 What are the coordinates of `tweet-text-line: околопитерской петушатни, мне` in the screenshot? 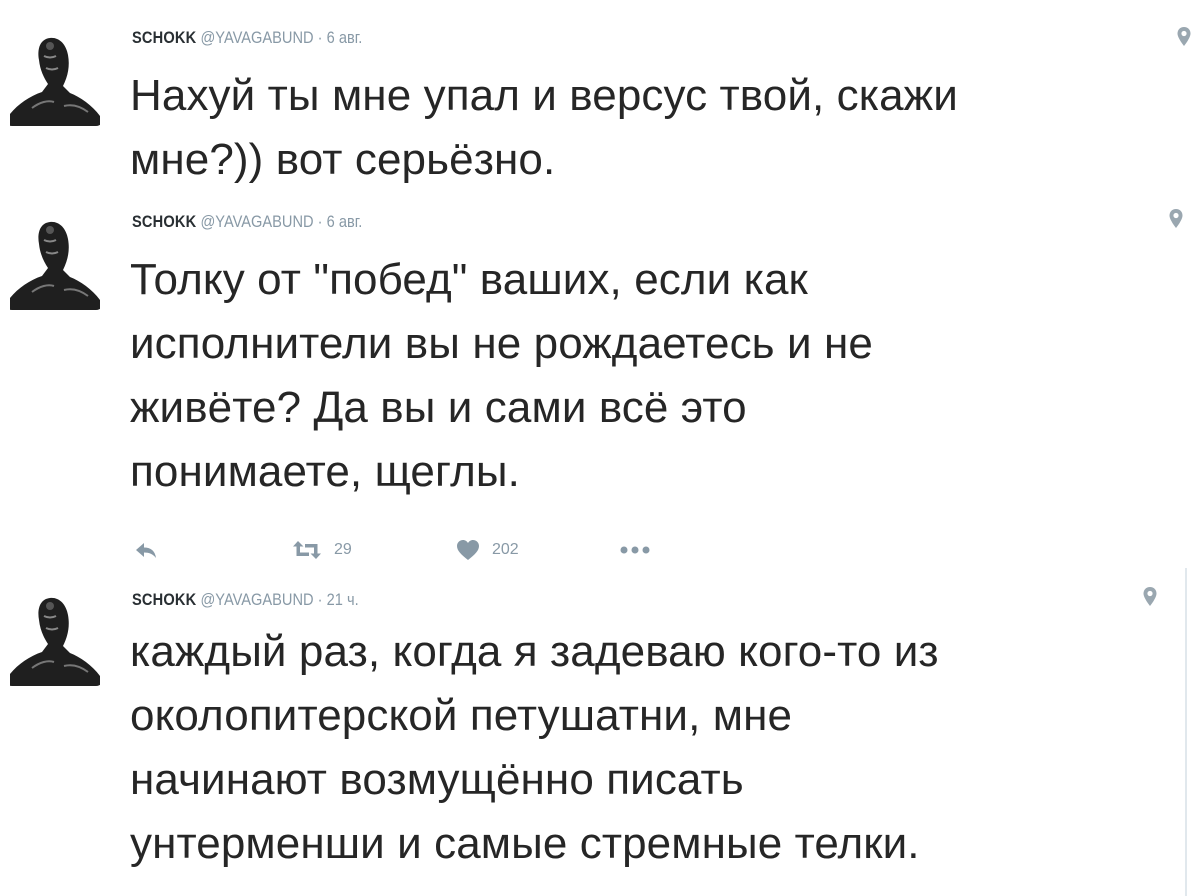 It's located at (461, 715).